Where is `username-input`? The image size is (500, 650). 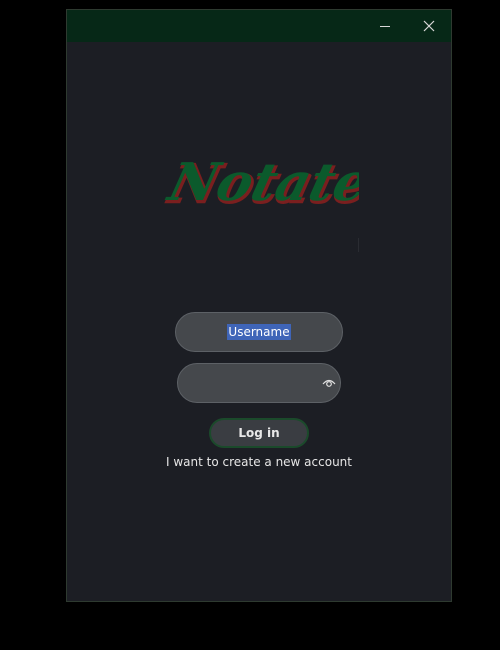 username-input is located at coordinates (259, 332).